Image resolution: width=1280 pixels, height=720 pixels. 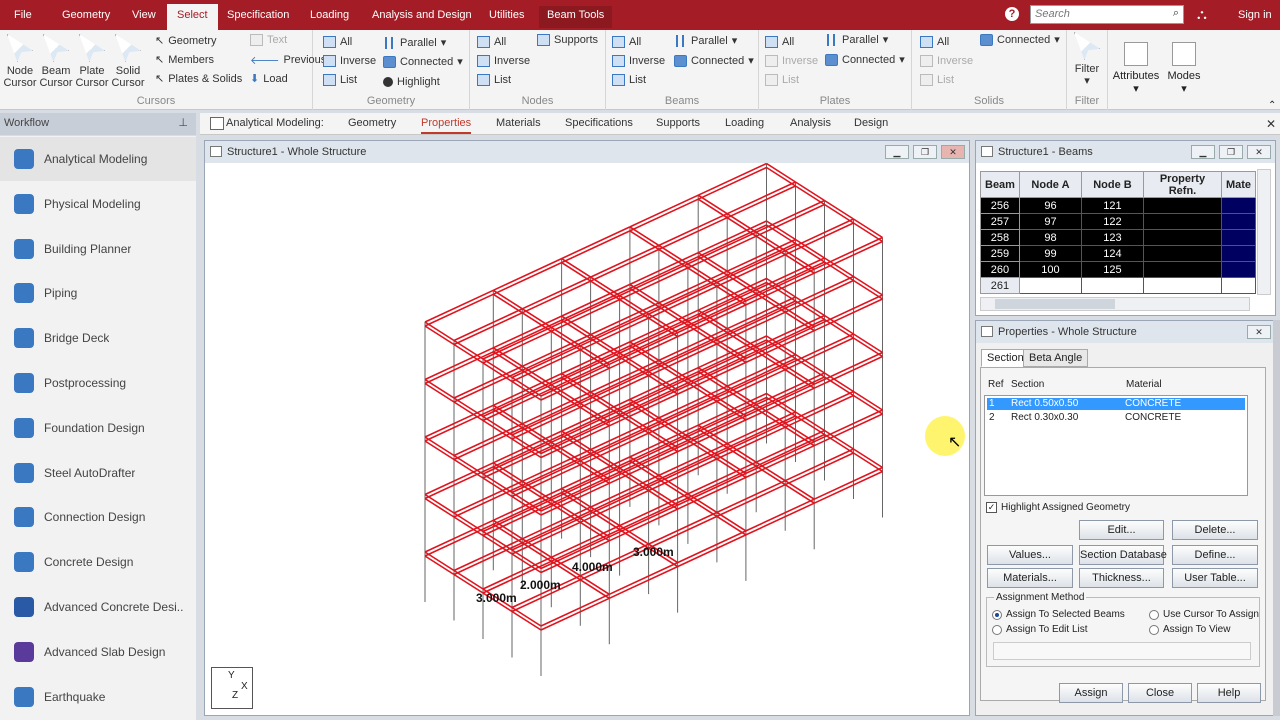 I want to click on geometry-list-button: List, so click(x=340, y=80).